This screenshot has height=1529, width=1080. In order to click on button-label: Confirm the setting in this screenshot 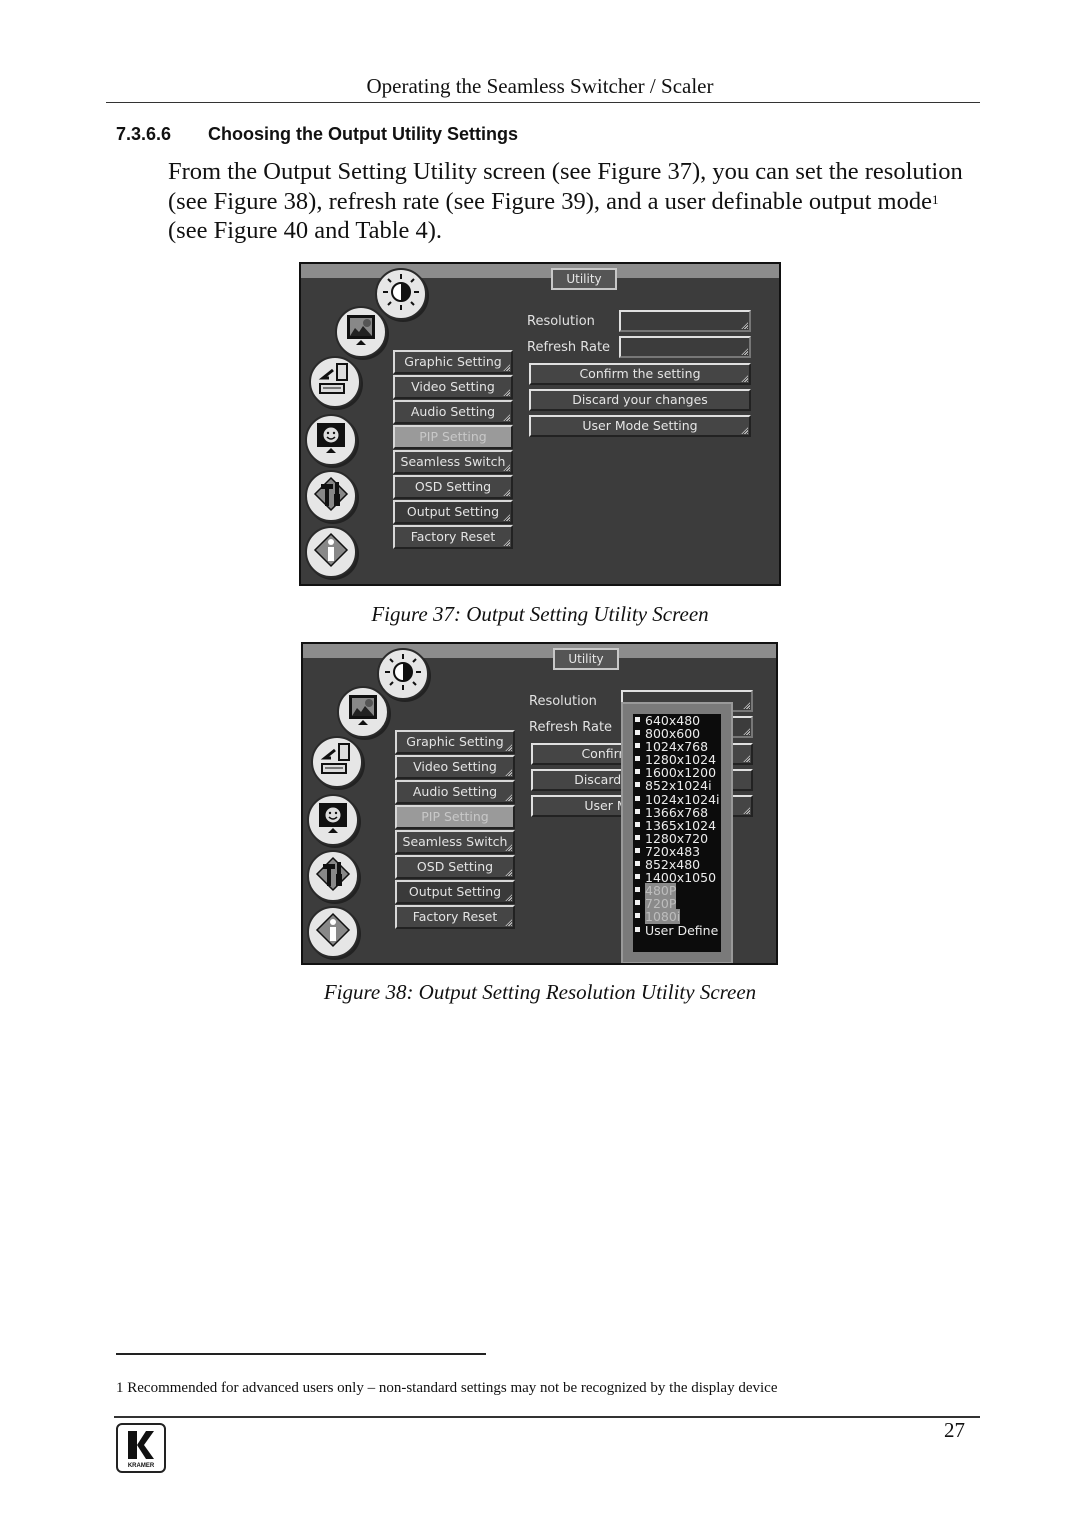, I will do `click(640, 373)`.